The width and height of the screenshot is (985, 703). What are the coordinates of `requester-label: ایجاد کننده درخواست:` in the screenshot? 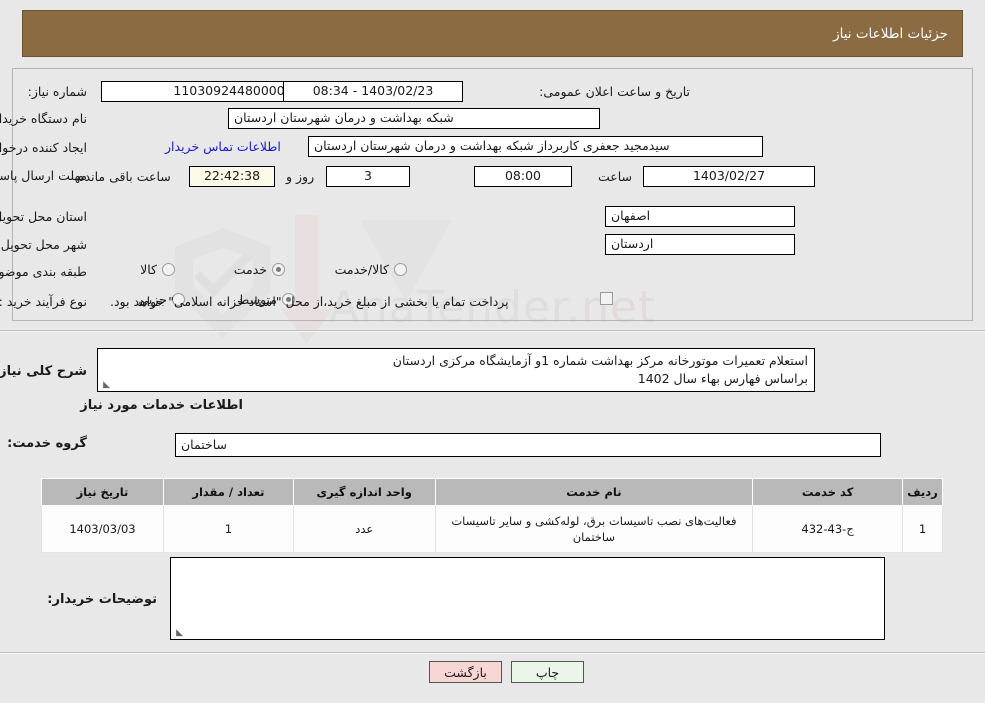 It's located at (43, 147).